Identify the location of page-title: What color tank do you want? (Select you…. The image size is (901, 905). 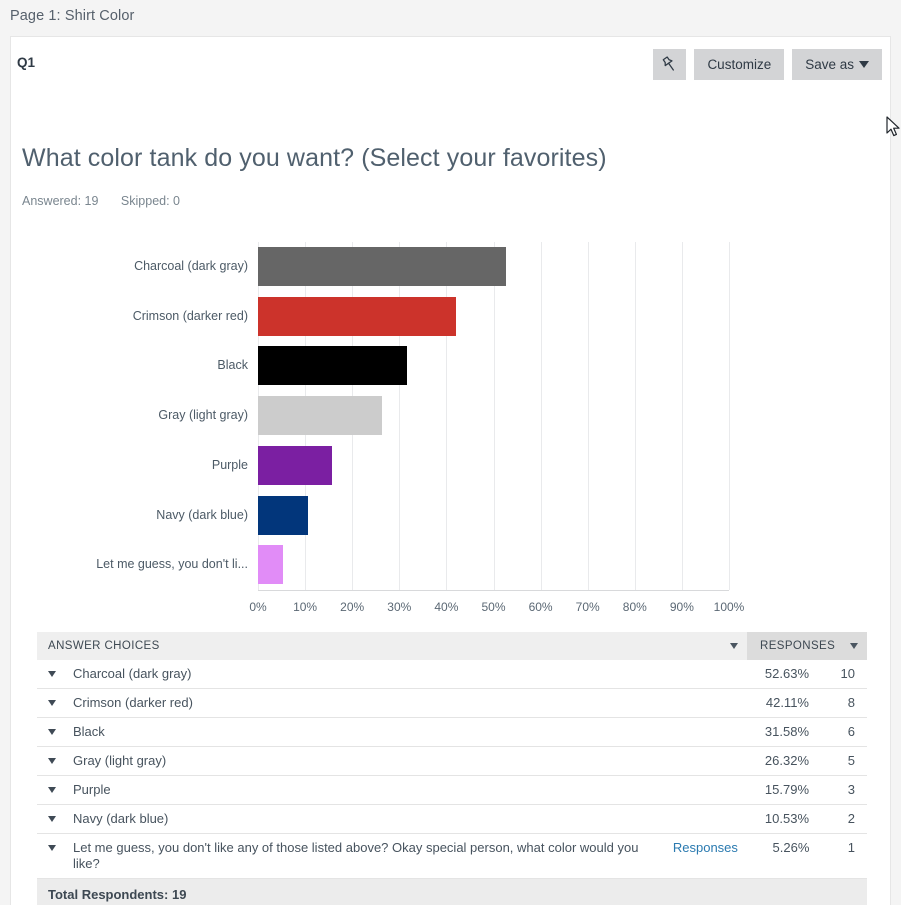
(314, 158).